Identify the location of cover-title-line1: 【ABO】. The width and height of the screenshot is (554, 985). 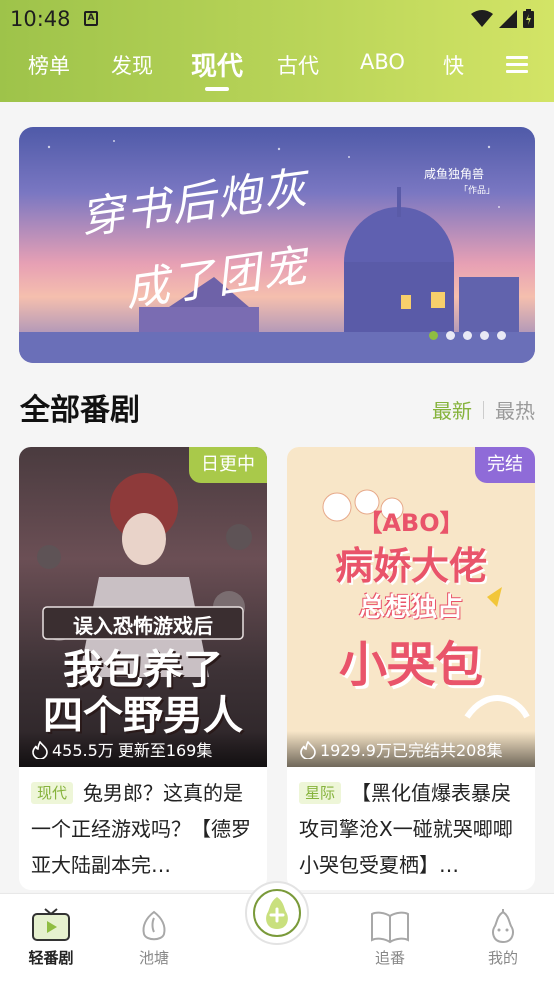
(411, 523).